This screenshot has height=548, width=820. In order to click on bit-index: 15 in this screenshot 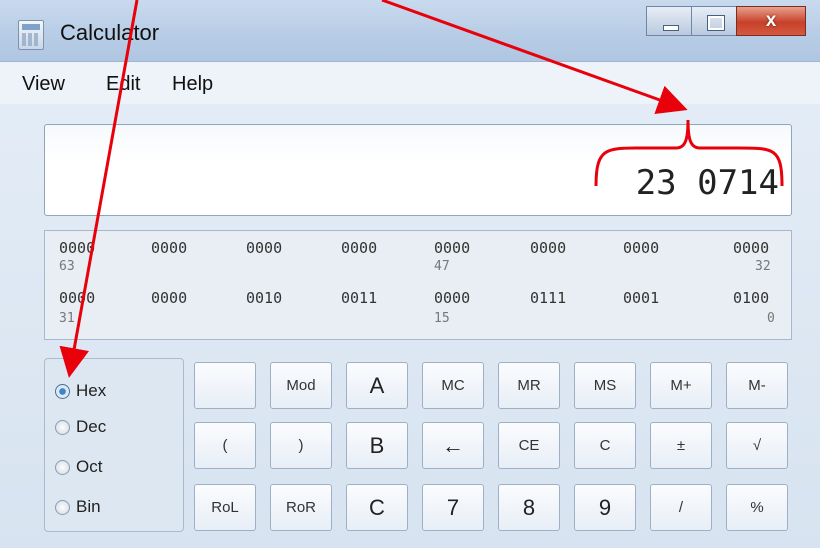, I will do `click(442, 318)`.